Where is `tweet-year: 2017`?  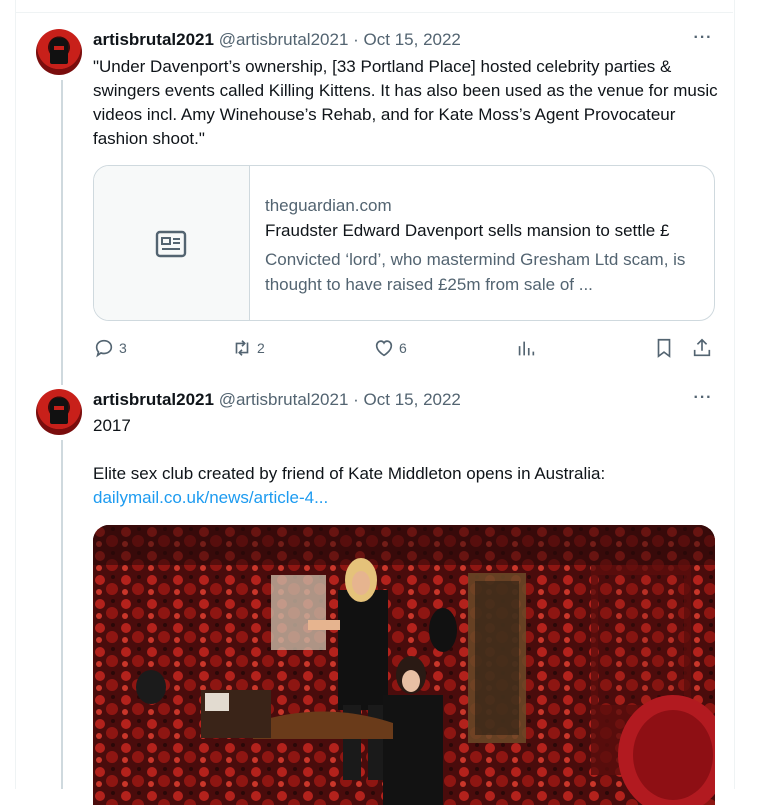 tweet-year: 2017 is located at coordinates (112, 425).